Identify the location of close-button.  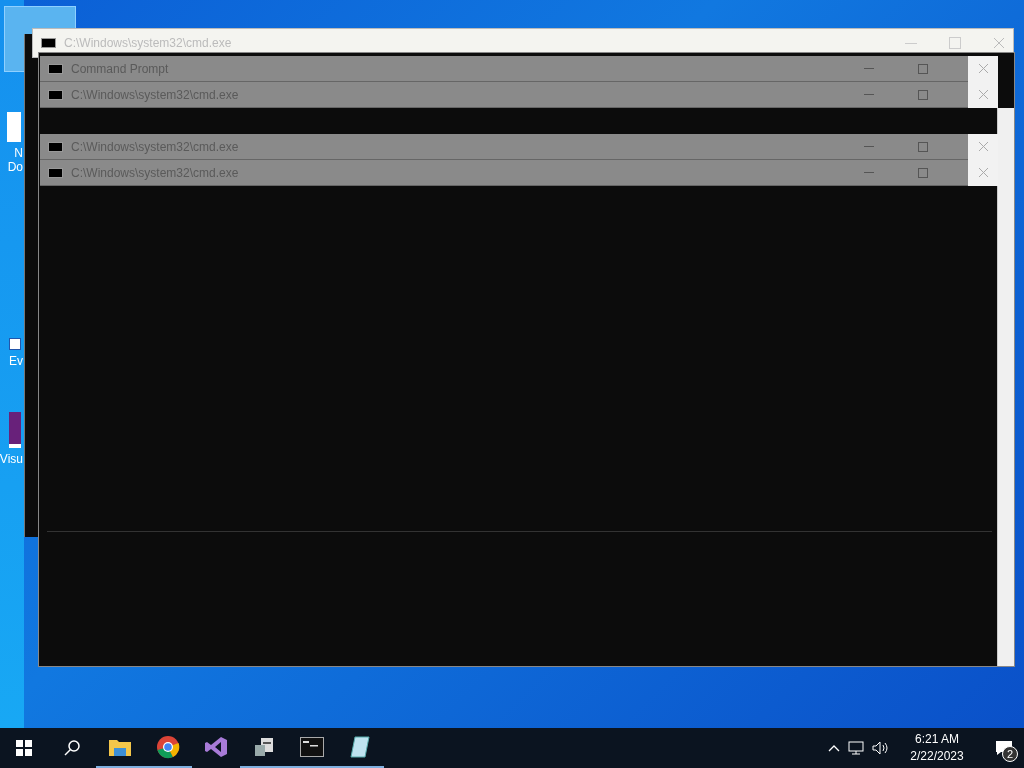
(983, 68).